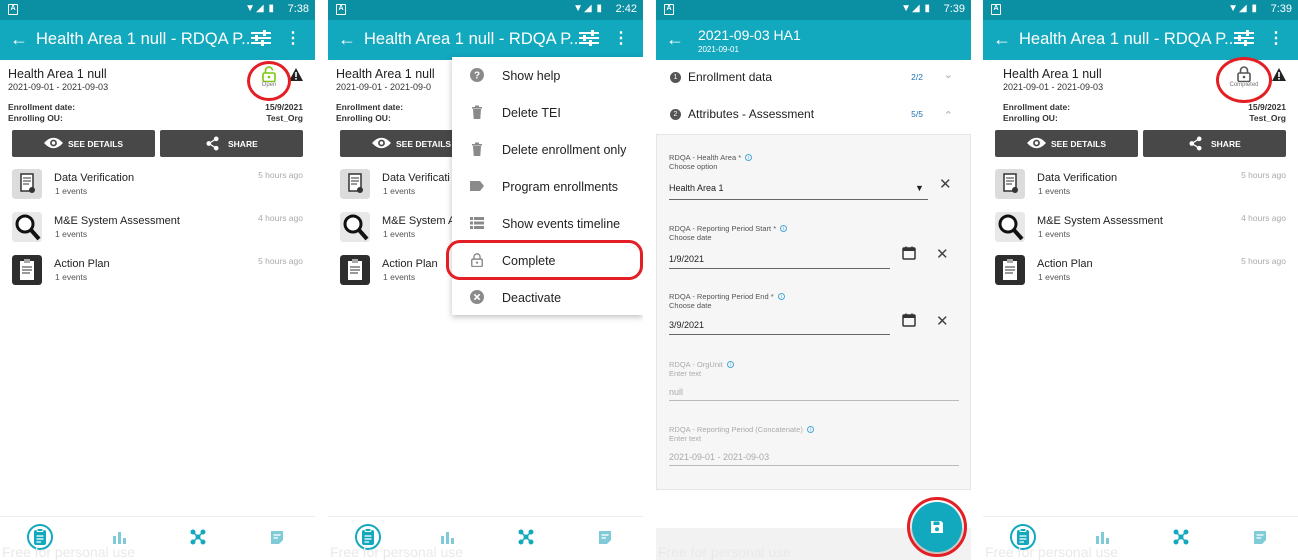  I want to click on menu-item-show-help: Show help, so click(547, 75).